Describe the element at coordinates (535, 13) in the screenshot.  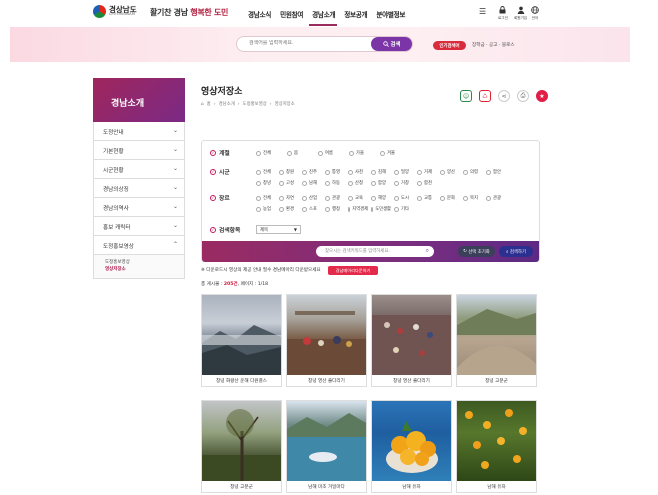
I see `language-button: 언어` at that location.